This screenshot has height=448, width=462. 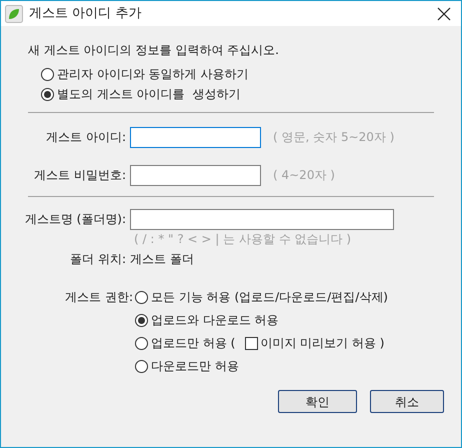 What do you see at coordinates (251, 343) in the screenshot?
I see `checkbox` at bounding box center [251, 343].